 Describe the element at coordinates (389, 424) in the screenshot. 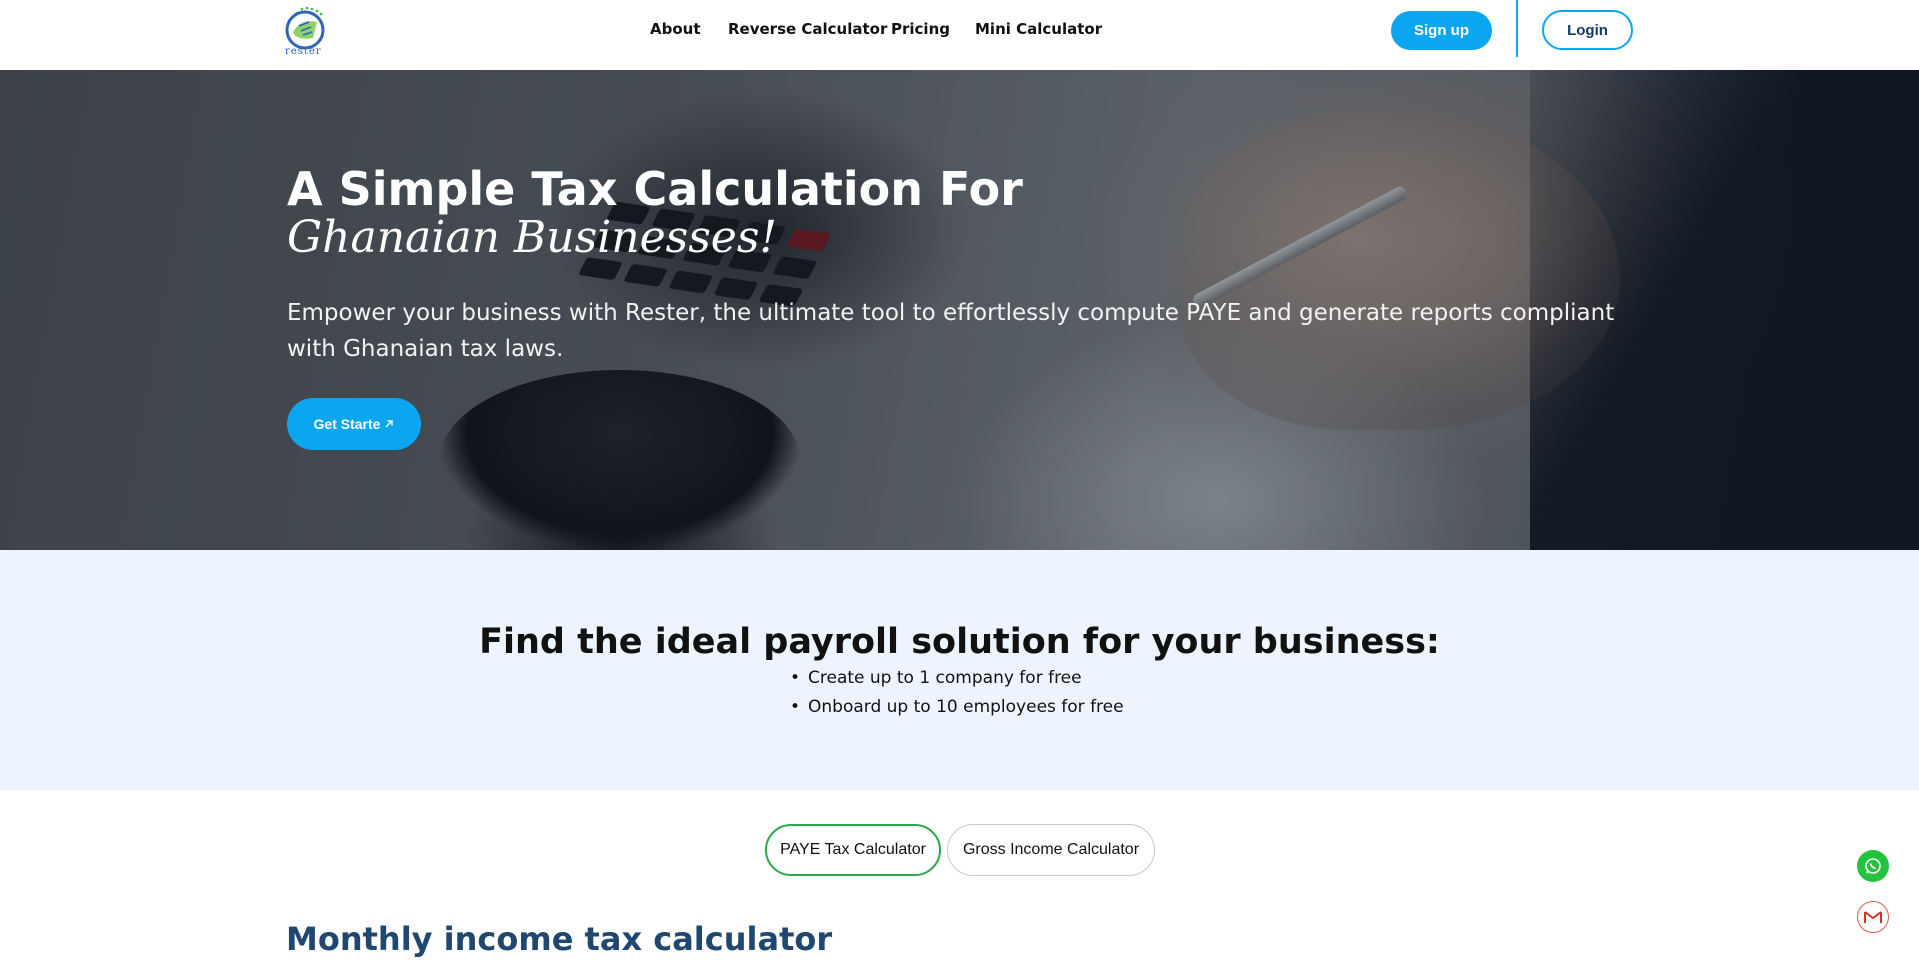

I see `arrow-up-right-icon` at that location.